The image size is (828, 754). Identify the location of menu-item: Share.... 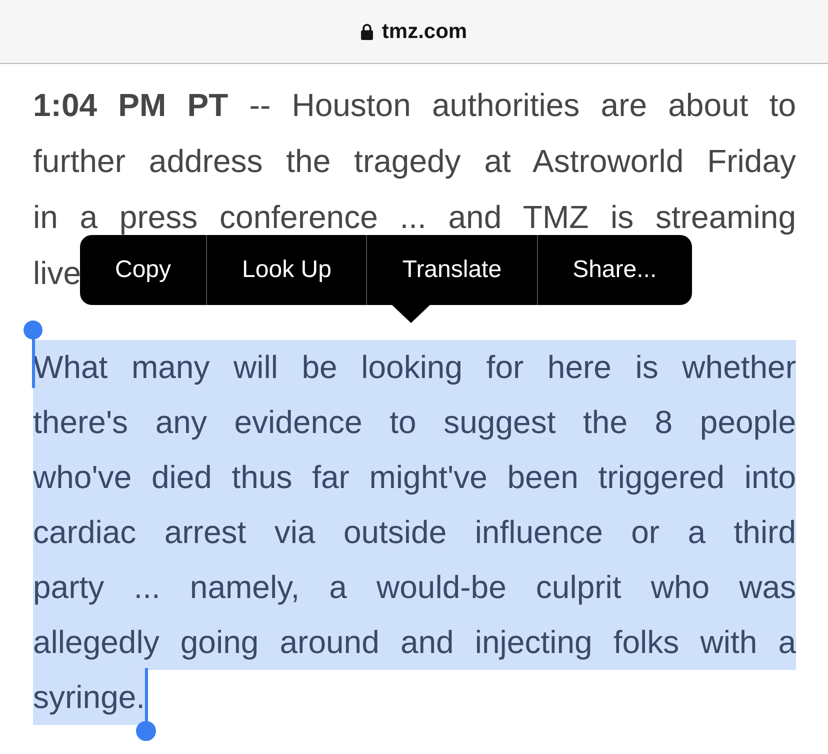
(614, 270).